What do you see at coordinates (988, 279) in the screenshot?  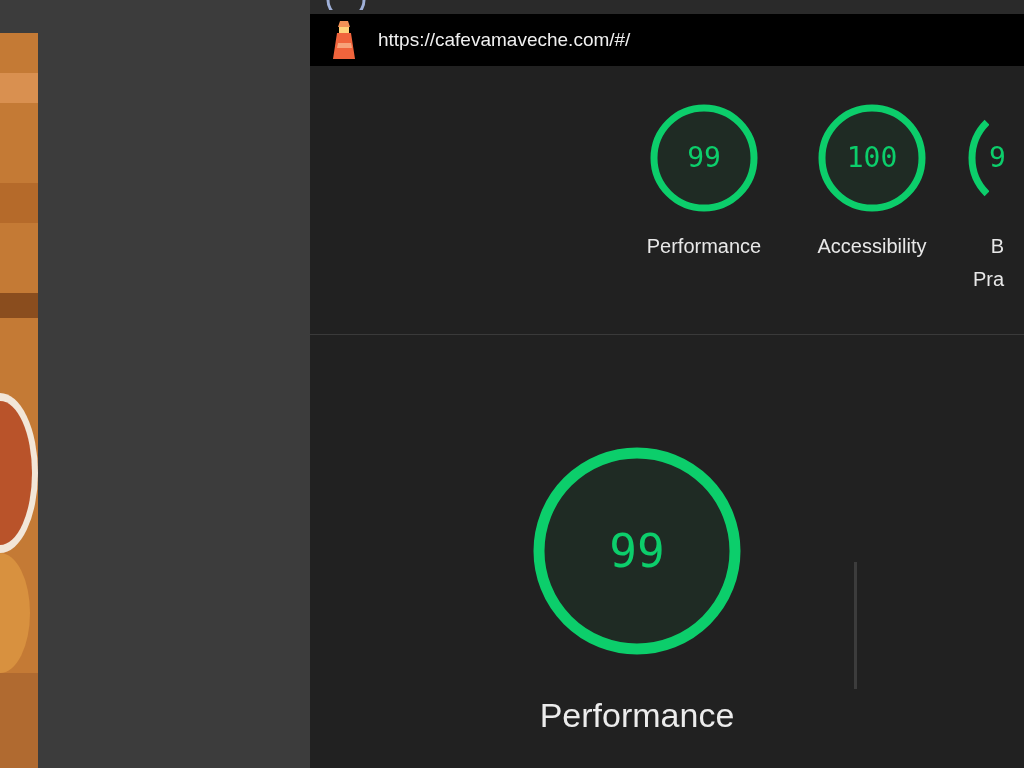 I see `category-label: Pra` at bounding box center [988, 279].